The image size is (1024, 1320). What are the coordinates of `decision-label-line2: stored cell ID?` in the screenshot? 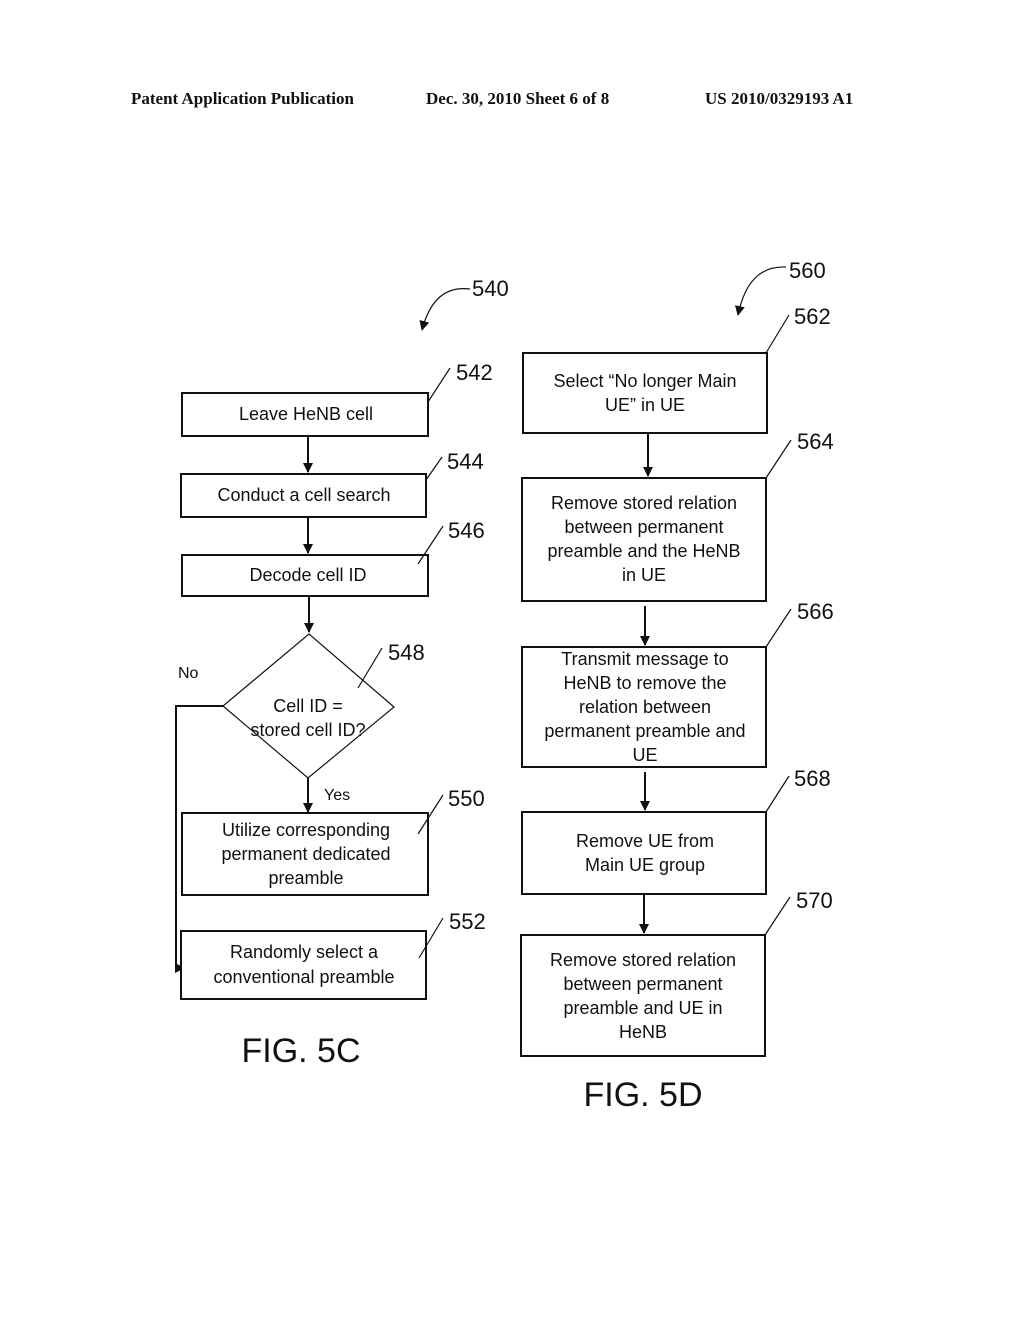 It's located at (307, 730).